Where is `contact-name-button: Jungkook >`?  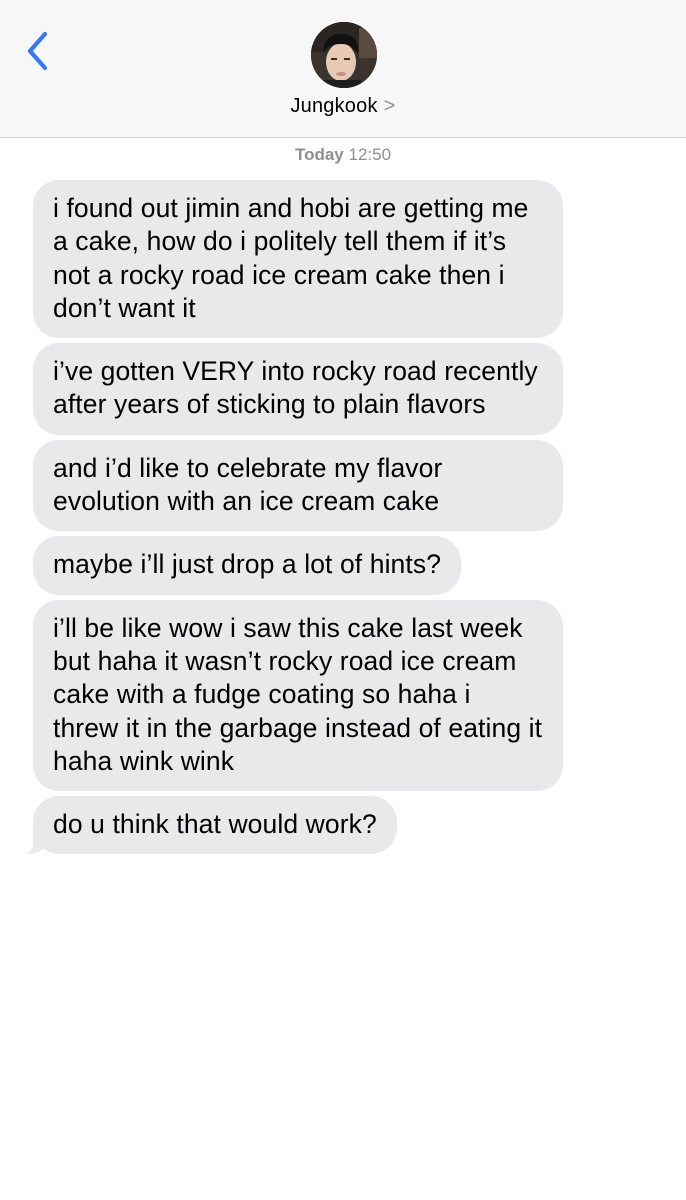 contact-name-button: Jungkook > is located at coordinates (343, 106).